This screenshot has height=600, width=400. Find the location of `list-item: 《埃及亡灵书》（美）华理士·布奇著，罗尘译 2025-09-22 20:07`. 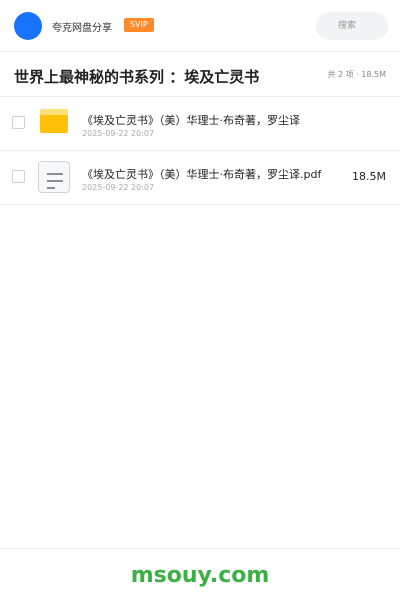

list-item: 《埃及亡灵书》（美）华理士·布奇著，罗尘译 2025-09-22 20:07 is located at coordinates (200, 124).